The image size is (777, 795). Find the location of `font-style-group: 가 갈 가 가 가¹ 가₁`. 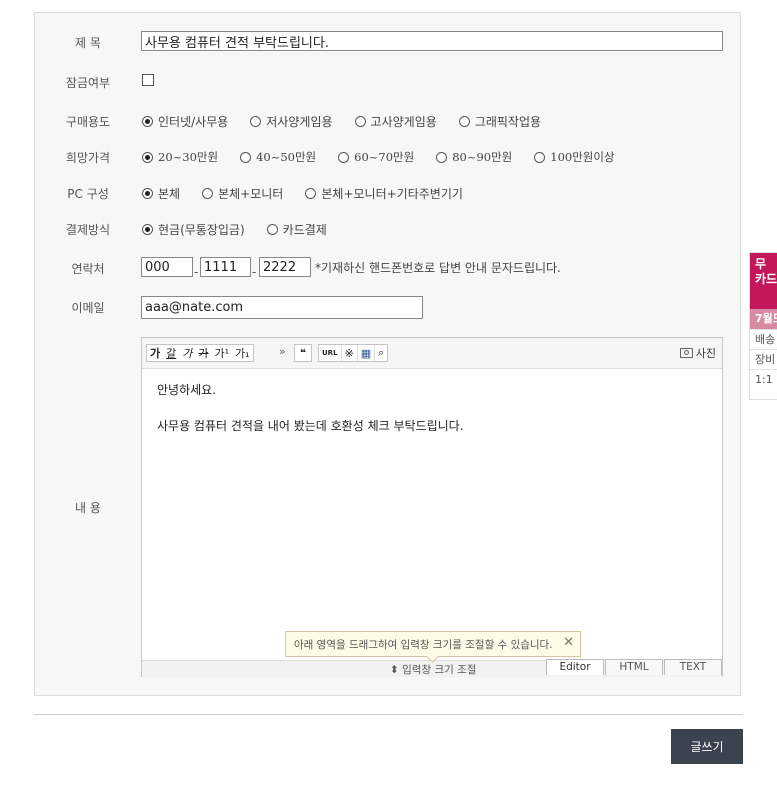

font-style-group: 가 갈 가 가 가¹ 가₁ is located at coordinates (200, 353).